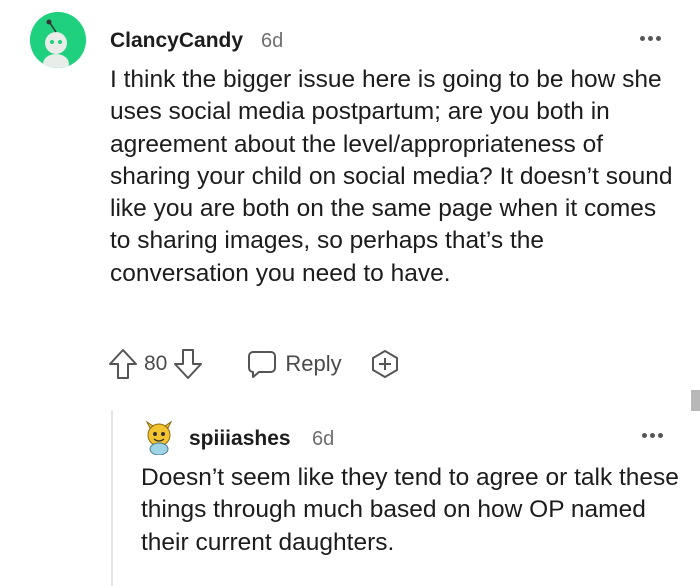 The image size is (700, 586). I want to click on reply-bubble-icon, so click(262, 364).